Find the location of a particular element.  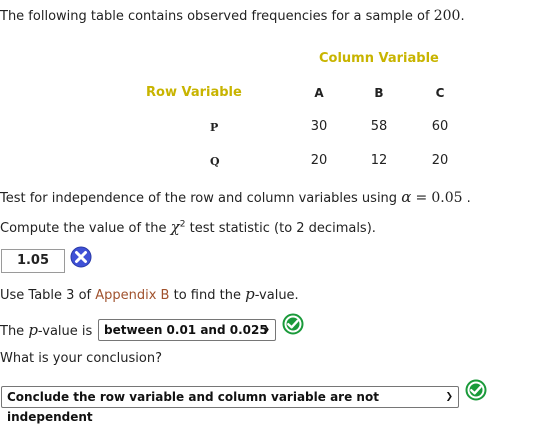

table-cell: 30 is located at coordinates (319, 126).